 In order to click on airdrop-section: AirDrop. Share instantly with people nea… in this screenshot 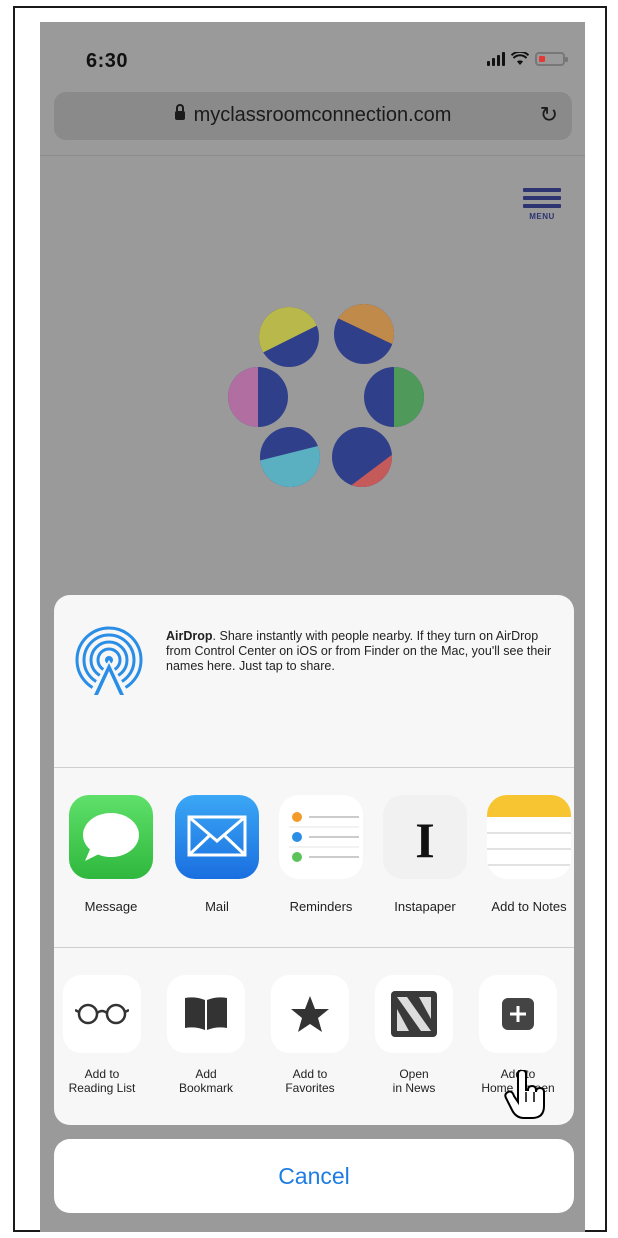, I will do `click(314, 681)`.